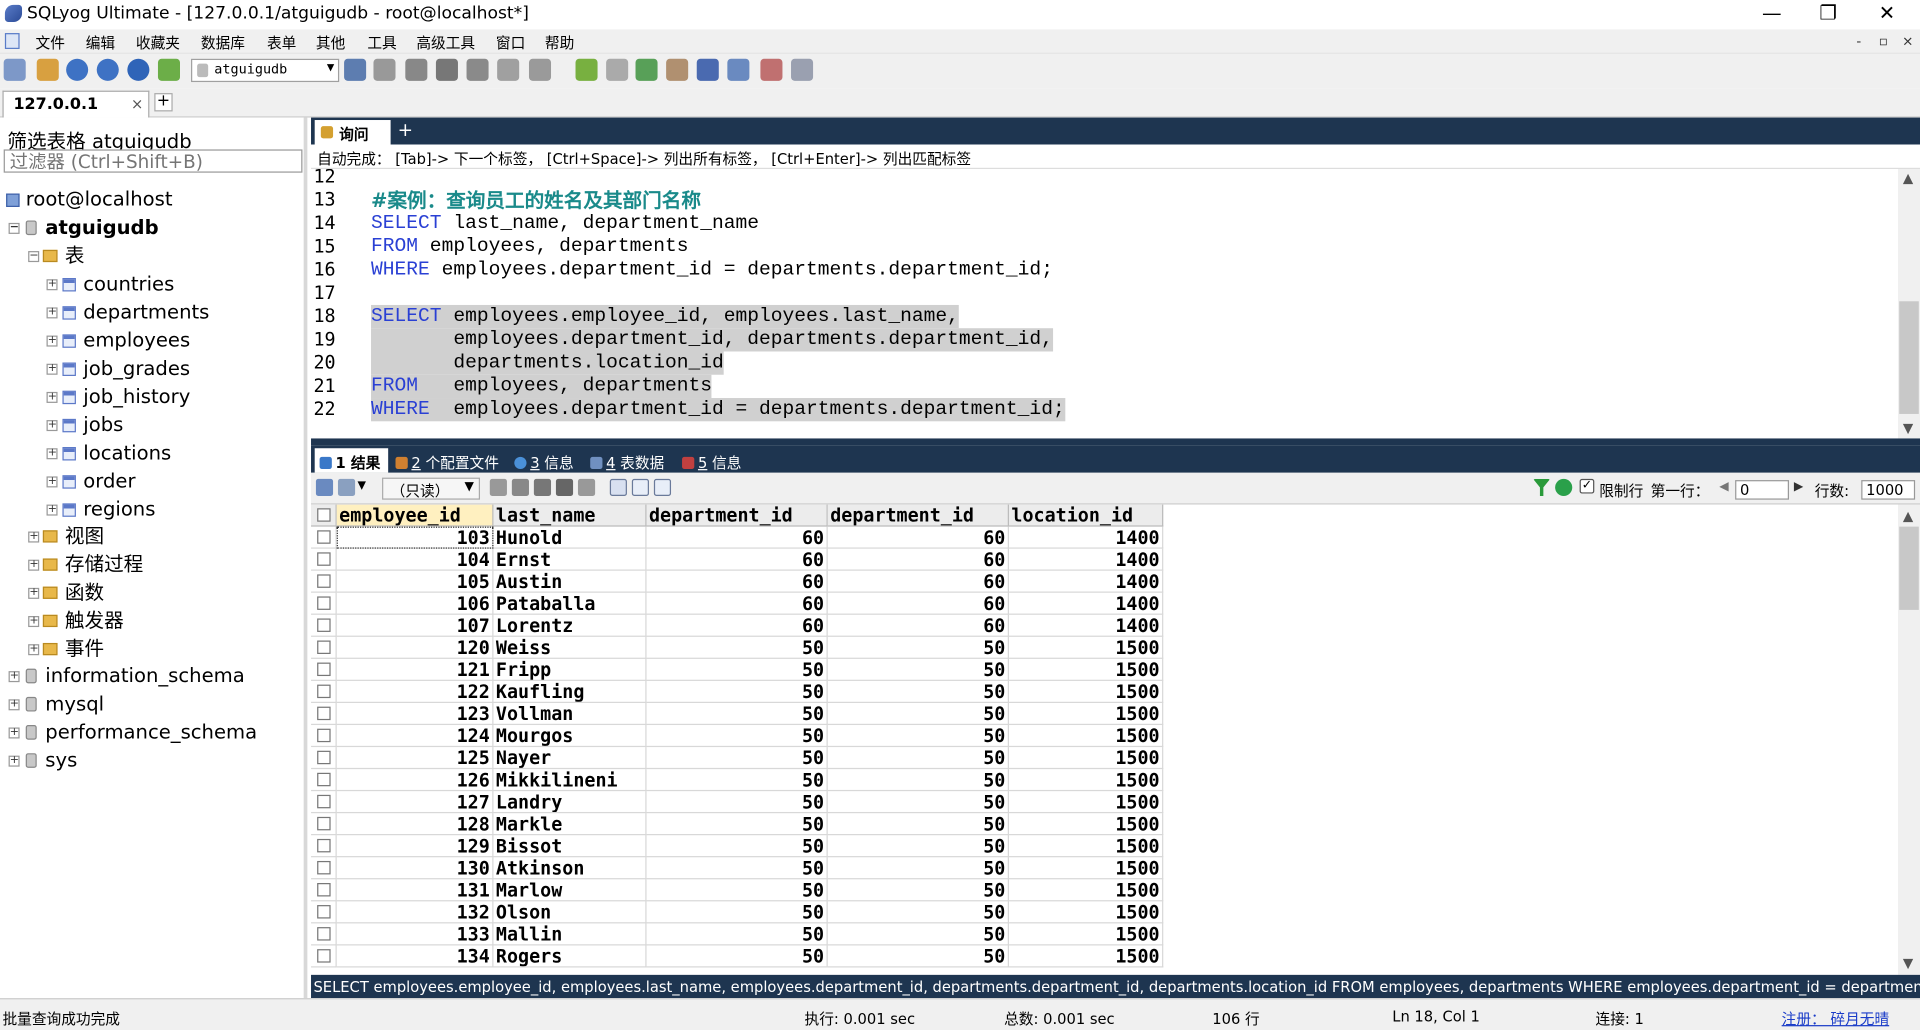  Describe the element at coordinates (415, 956) in the screenshot. I see `table-cell: 134` at that location.